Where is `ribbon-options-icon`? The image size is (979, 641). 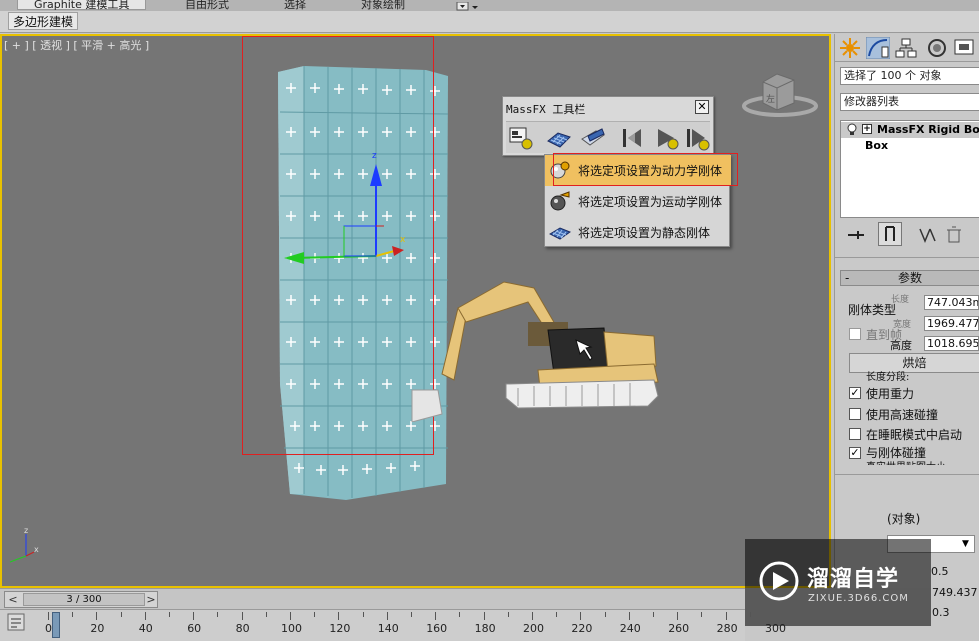
ribbon-options-icon is located at coordinates (468, 5).